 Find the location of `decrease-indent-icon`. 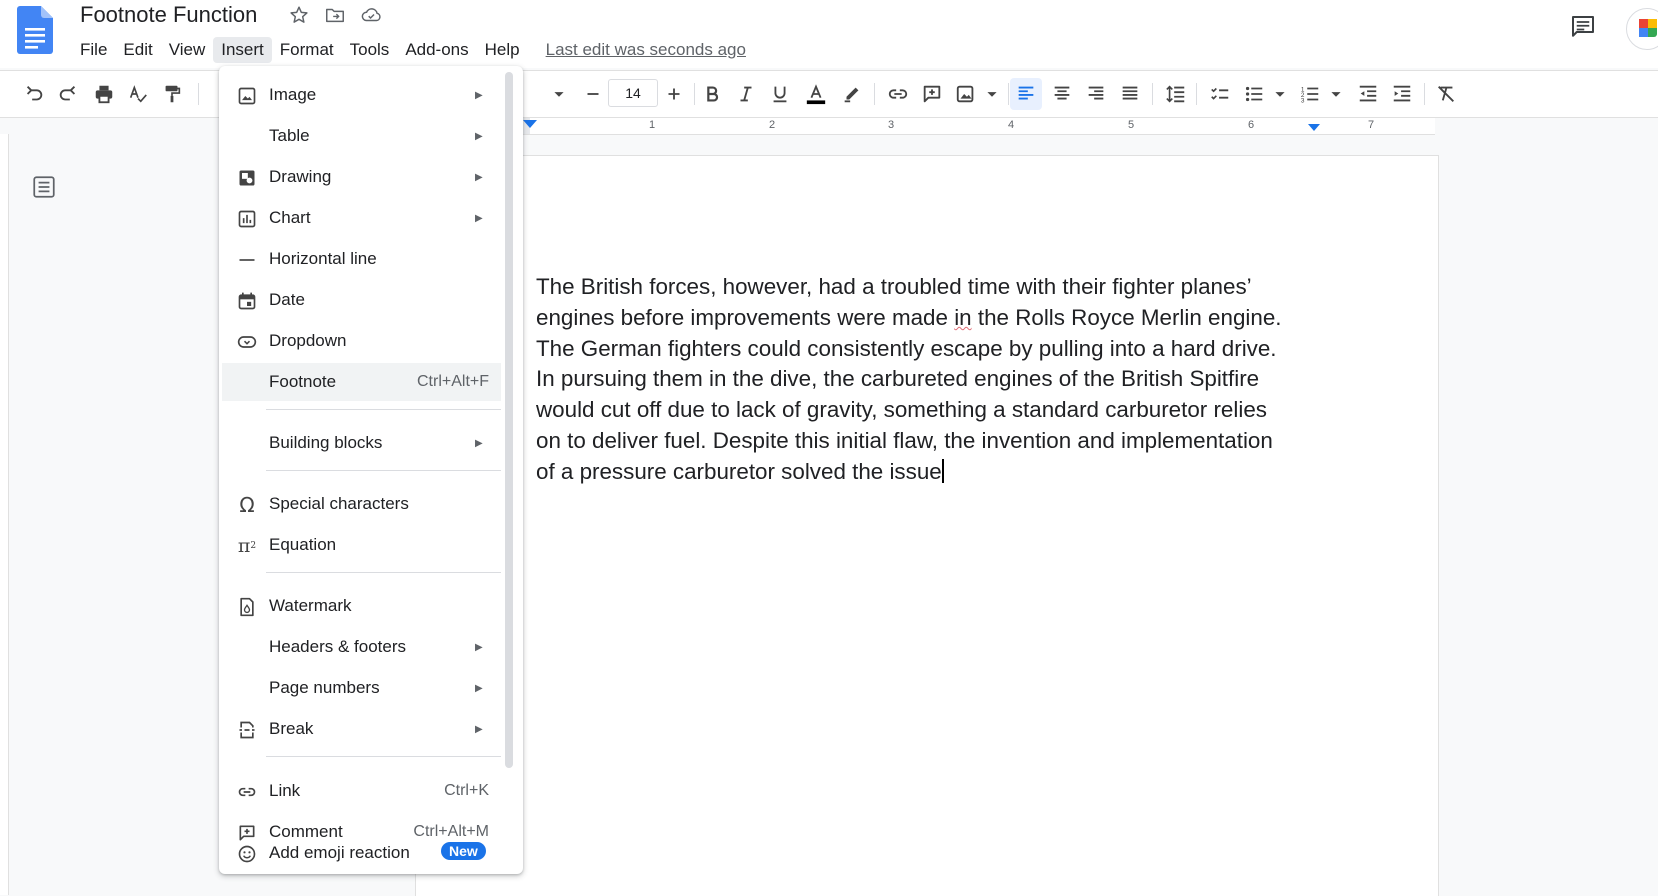

decrease-indent-icon is located at coordinates (1368, 94).